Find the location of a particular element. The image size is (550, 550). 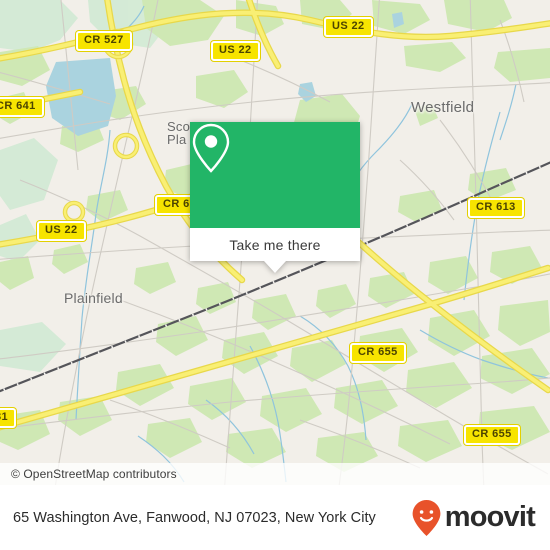

popup-header is located at coordinates (275, 175).